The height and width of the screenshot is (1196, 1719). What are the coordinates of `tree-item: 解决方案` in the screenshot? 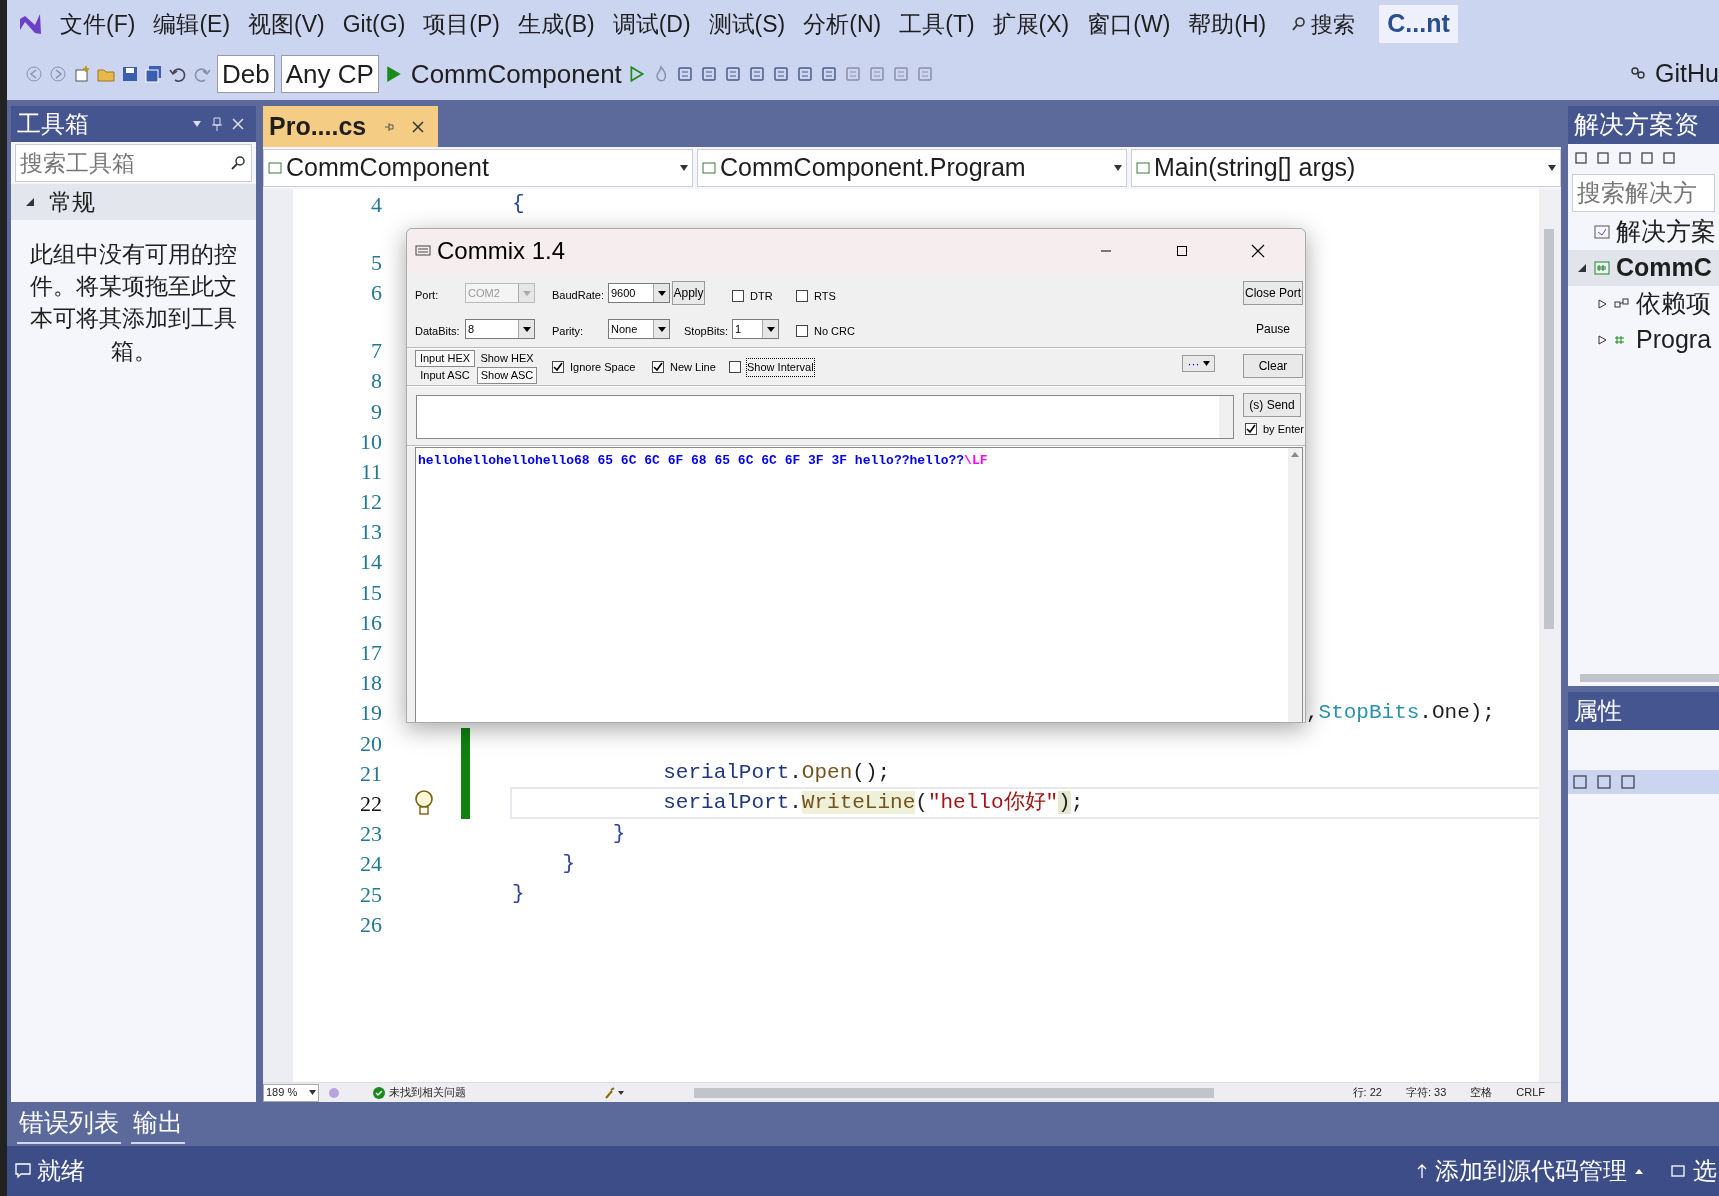 It's located at (1643, 232).